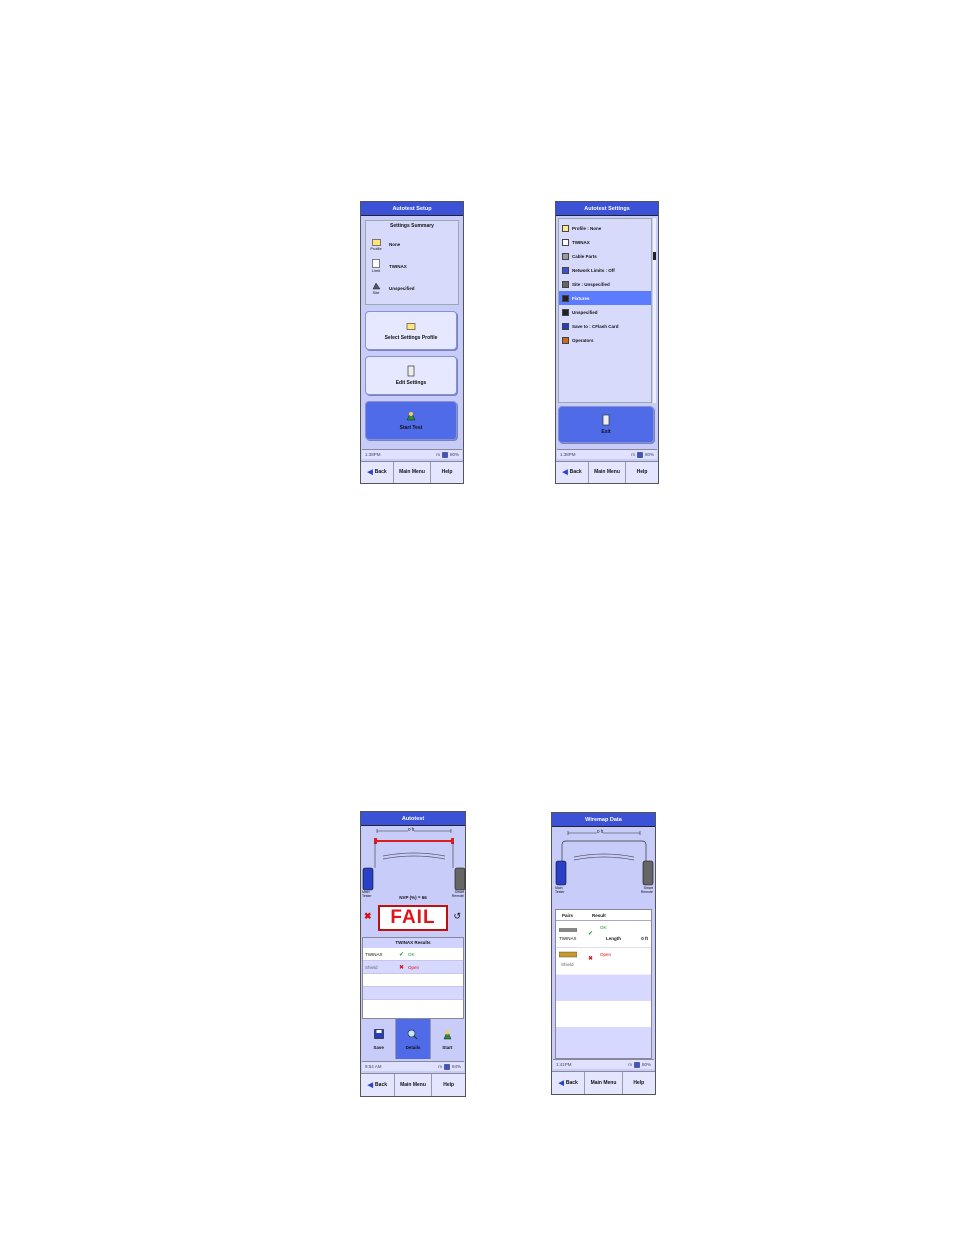 Image resolution: width=954 pixels, height=1235 pixels. Describe the element at coordinates (581, 242) in the screenshot. I see `list-item-label: TWINAX` at that location.